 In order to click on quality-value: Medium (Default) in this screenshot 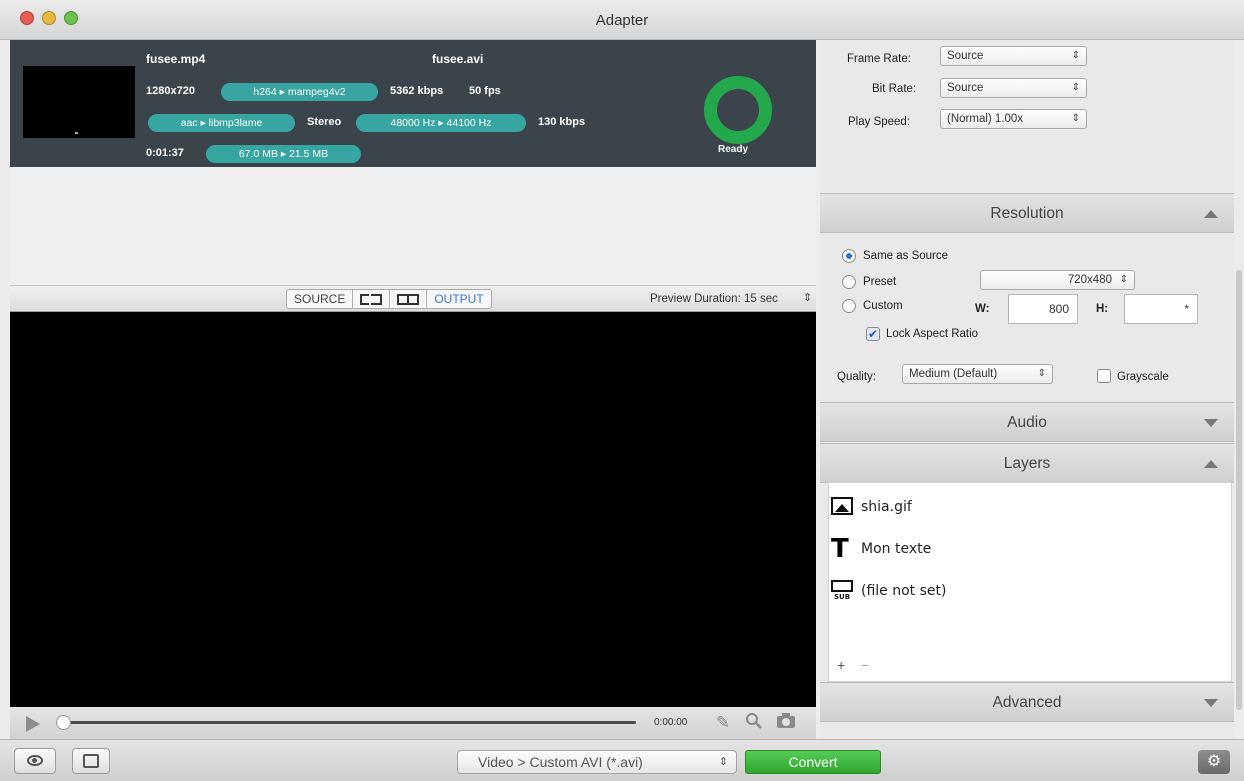, I will do `click(953, 374)`.